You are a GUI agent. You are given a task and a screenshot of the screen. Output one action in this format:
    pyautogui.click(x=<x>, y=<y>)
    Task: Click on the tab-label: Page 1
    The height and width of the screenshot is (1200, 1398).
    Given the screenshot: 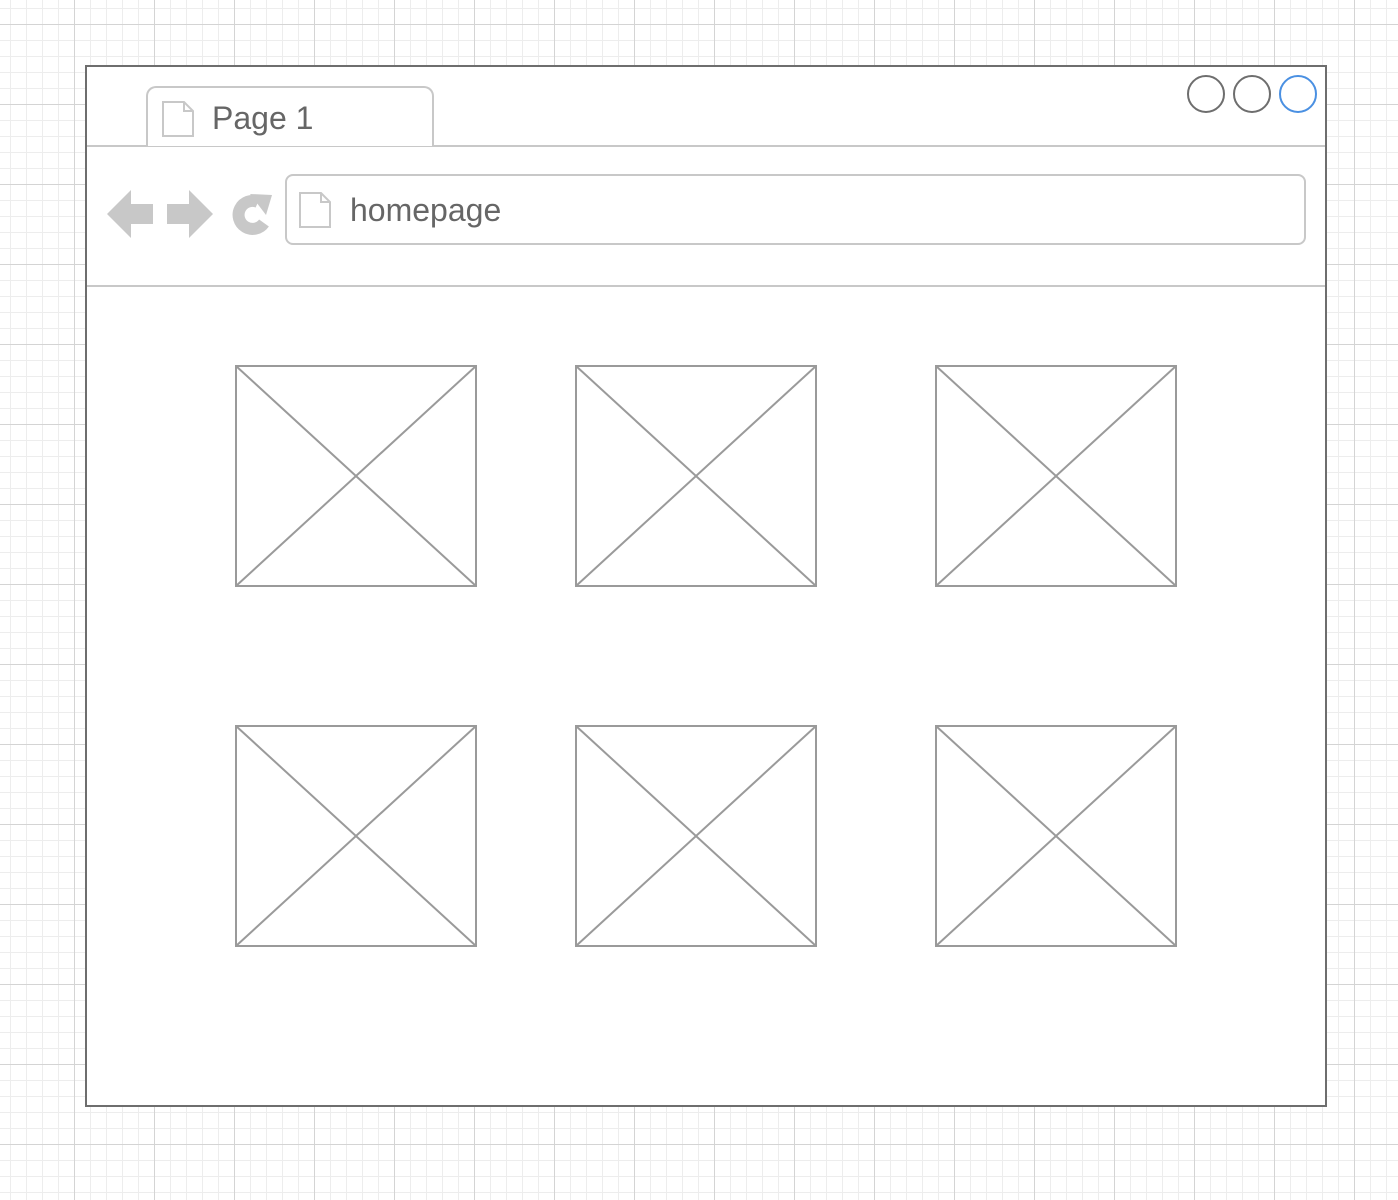 What is the action you would take?
    pyautogui.click(x=263, y=118)
    